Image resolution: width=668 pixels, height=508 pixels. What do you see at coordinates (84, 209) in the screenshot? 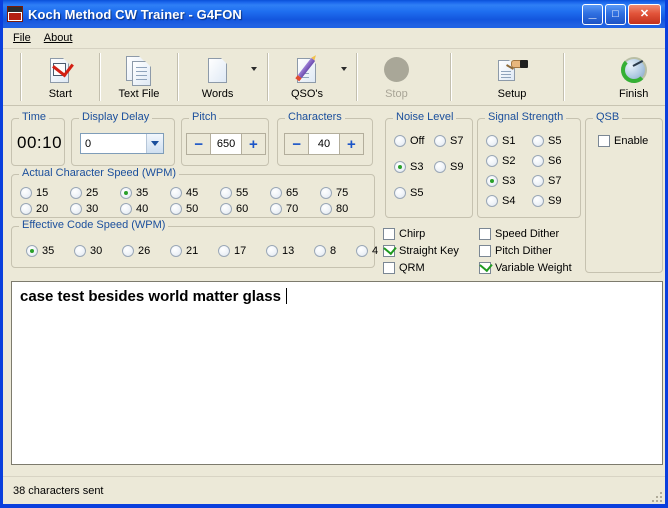
I see `acs-option-30: 30` at bounding box center [84, 209].